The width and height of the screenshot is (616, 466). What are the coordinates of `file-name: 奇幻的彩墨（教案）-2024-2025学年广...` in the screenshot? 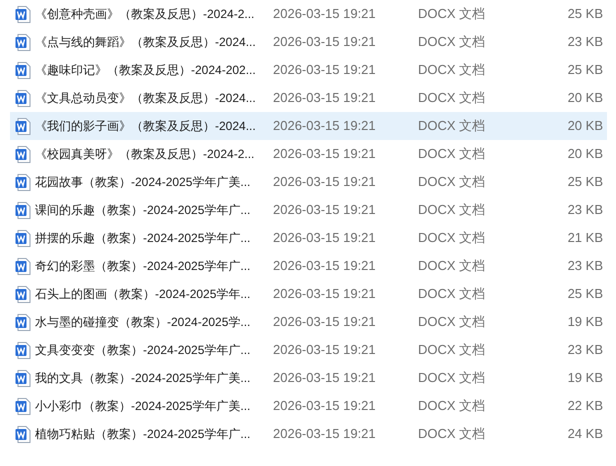 It's located at (142, 266).